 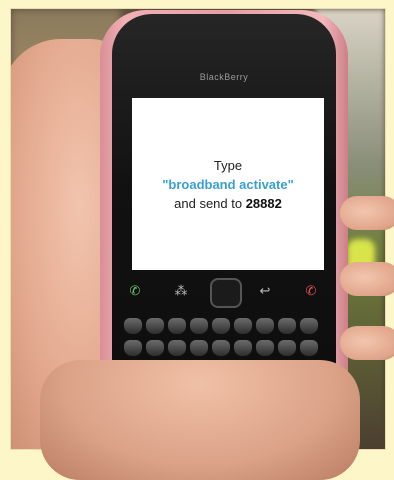 I want to click on menu-icon: ⁂, so click(x=181, y=291).